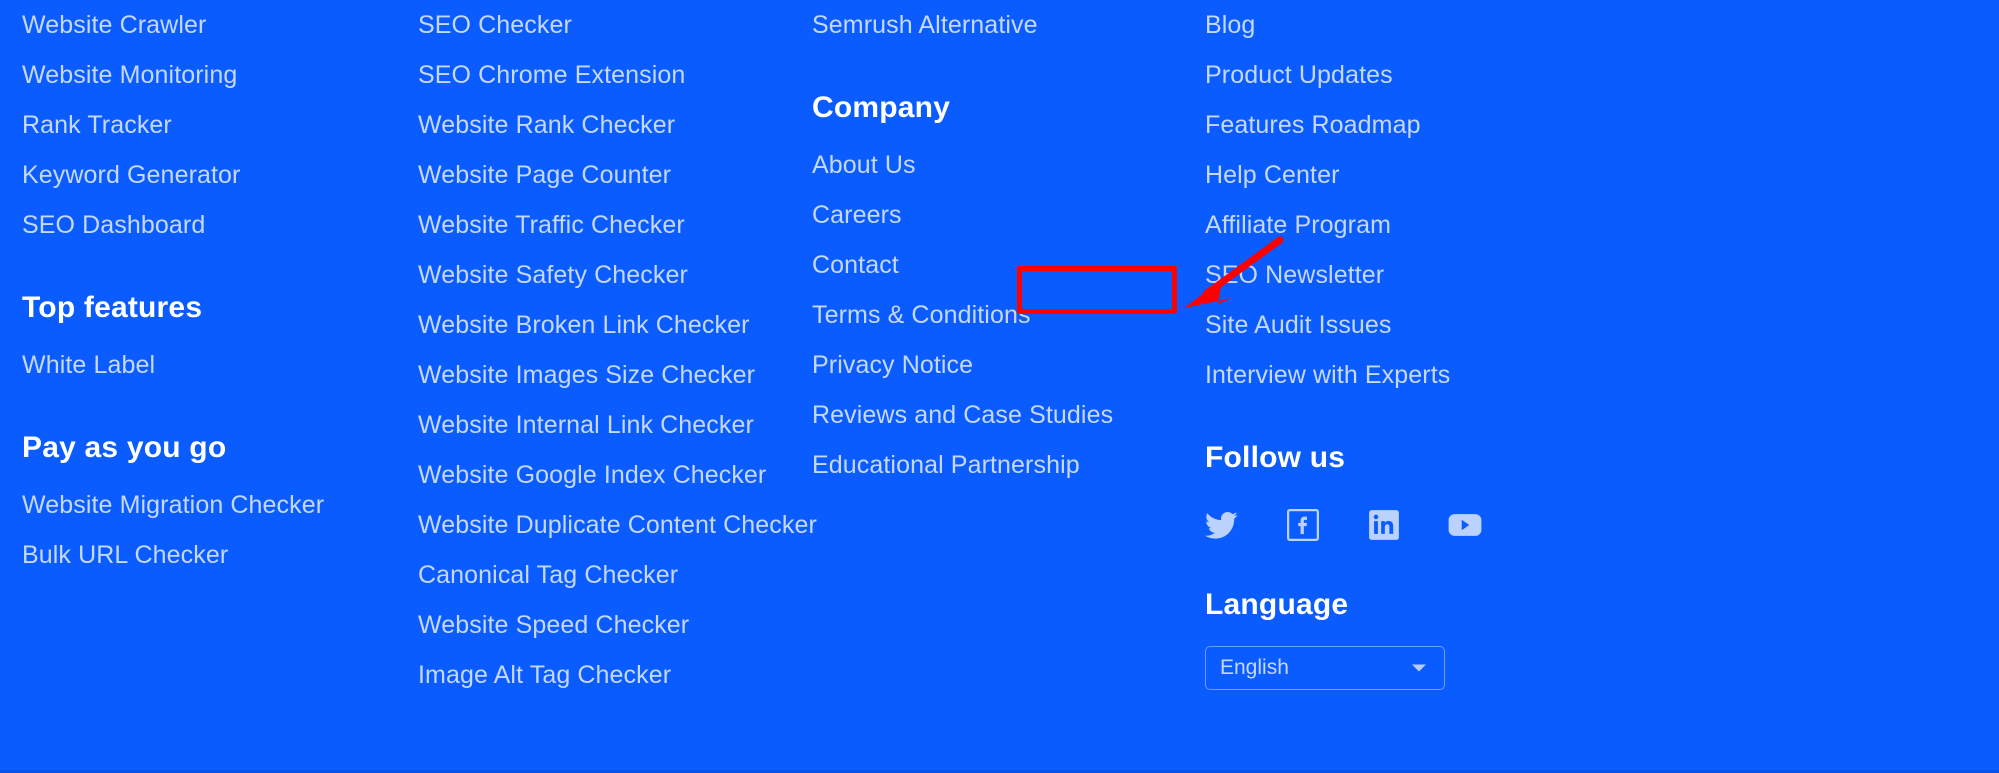  What do you see at coordinates (212, 225) in the screenshot?
I see `footer-link-seo-dashboard: SEO Dashboard` at bounding box center [212, 225].